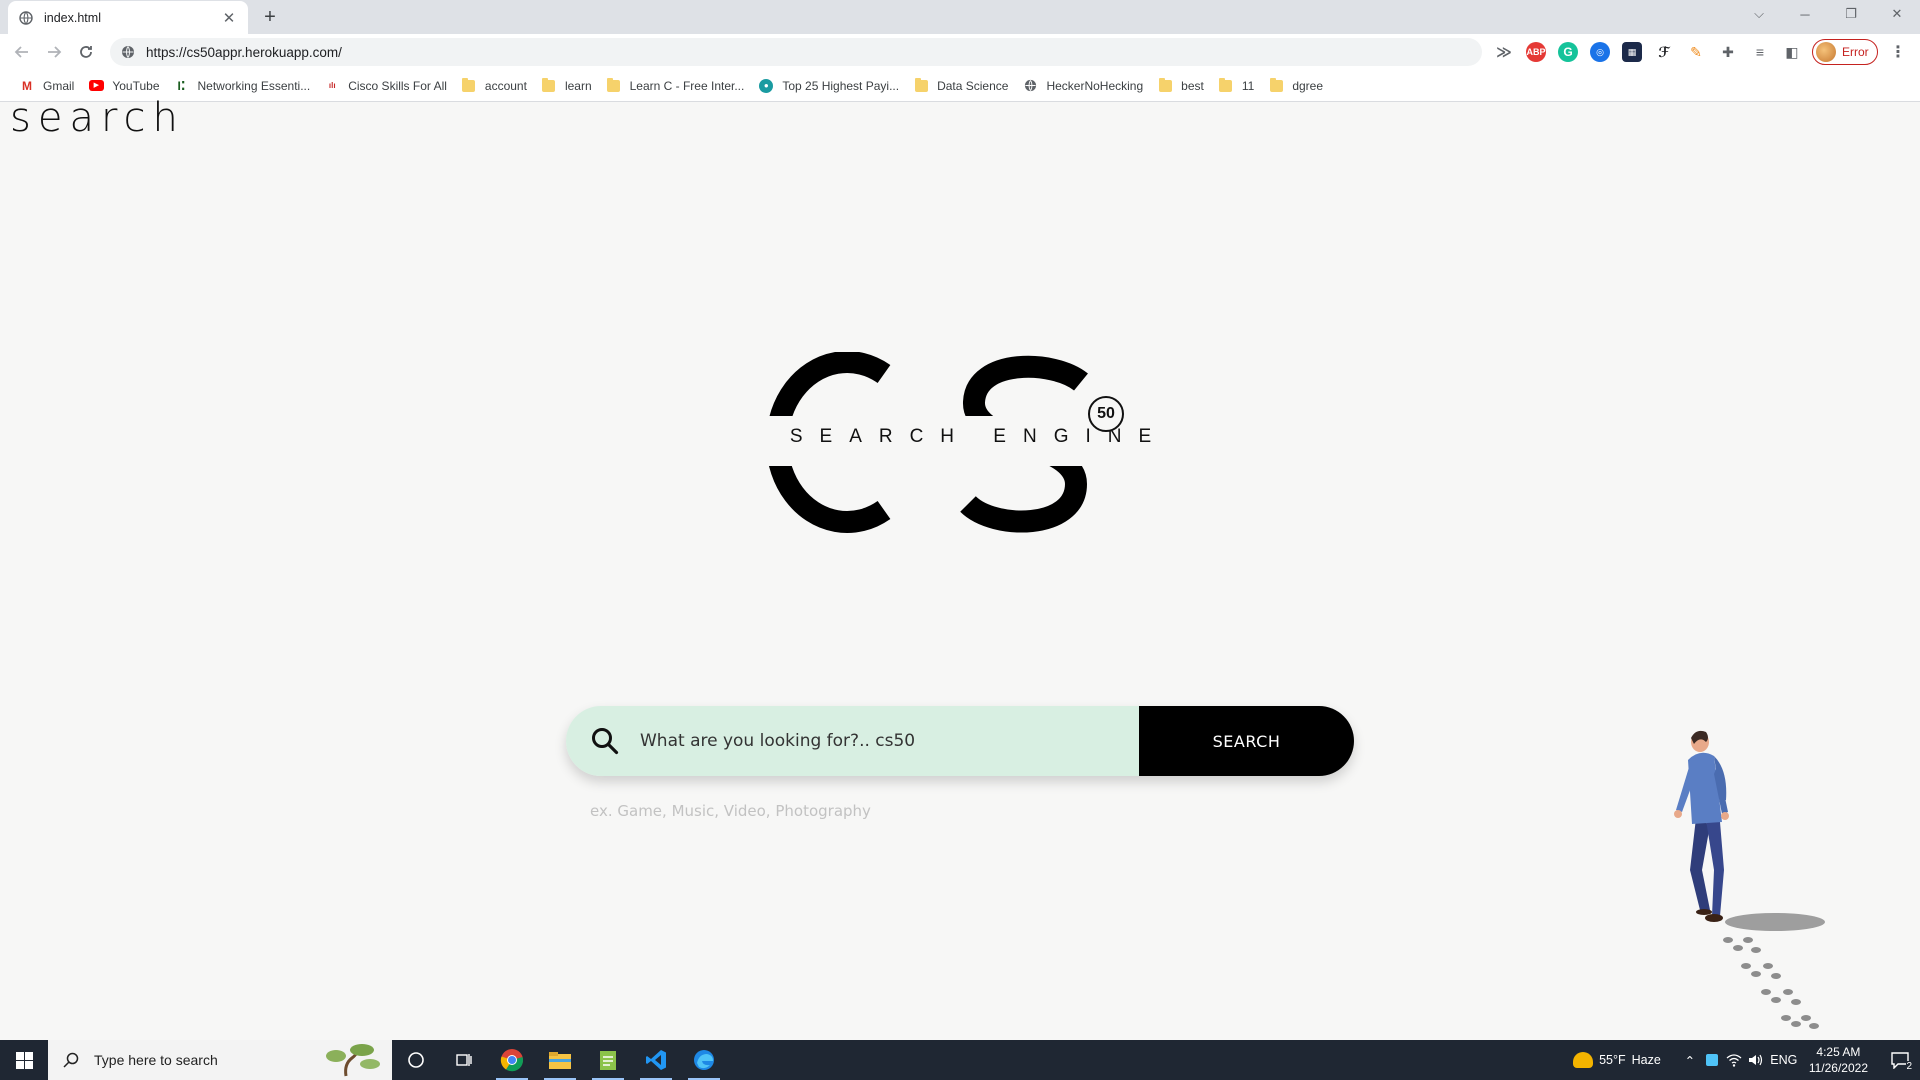 This screenshot has height=1080, width=1920. Describe the element at coordinates (1851, 14) in the screenshot. I see `restore-button: ❐` at that location.